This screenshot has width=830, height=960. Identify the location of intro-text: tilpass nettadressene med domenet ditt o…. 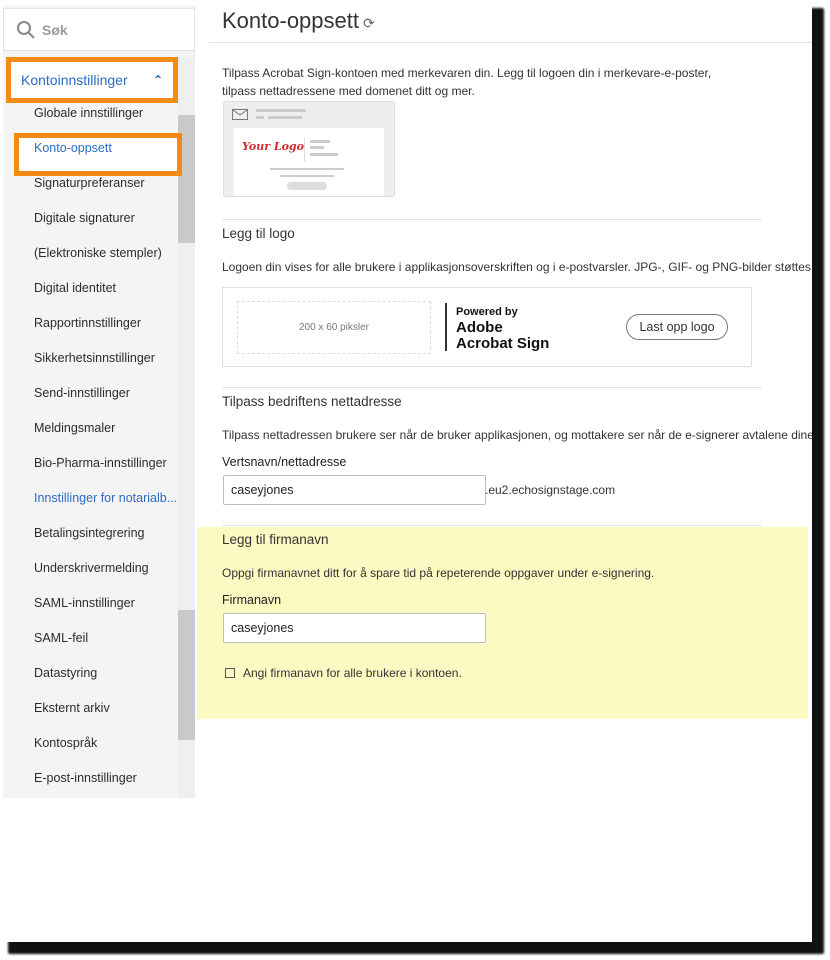
(348, 91).